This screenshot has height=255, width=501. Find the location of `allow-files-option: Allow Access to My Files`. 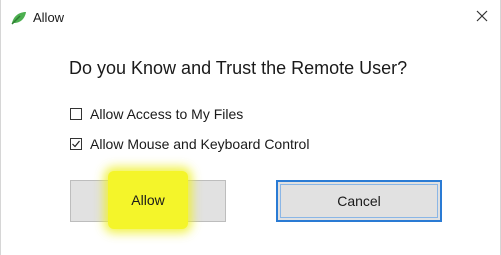

allow-files-option: Allow Access to My Files is located at coordinates (156, 114).